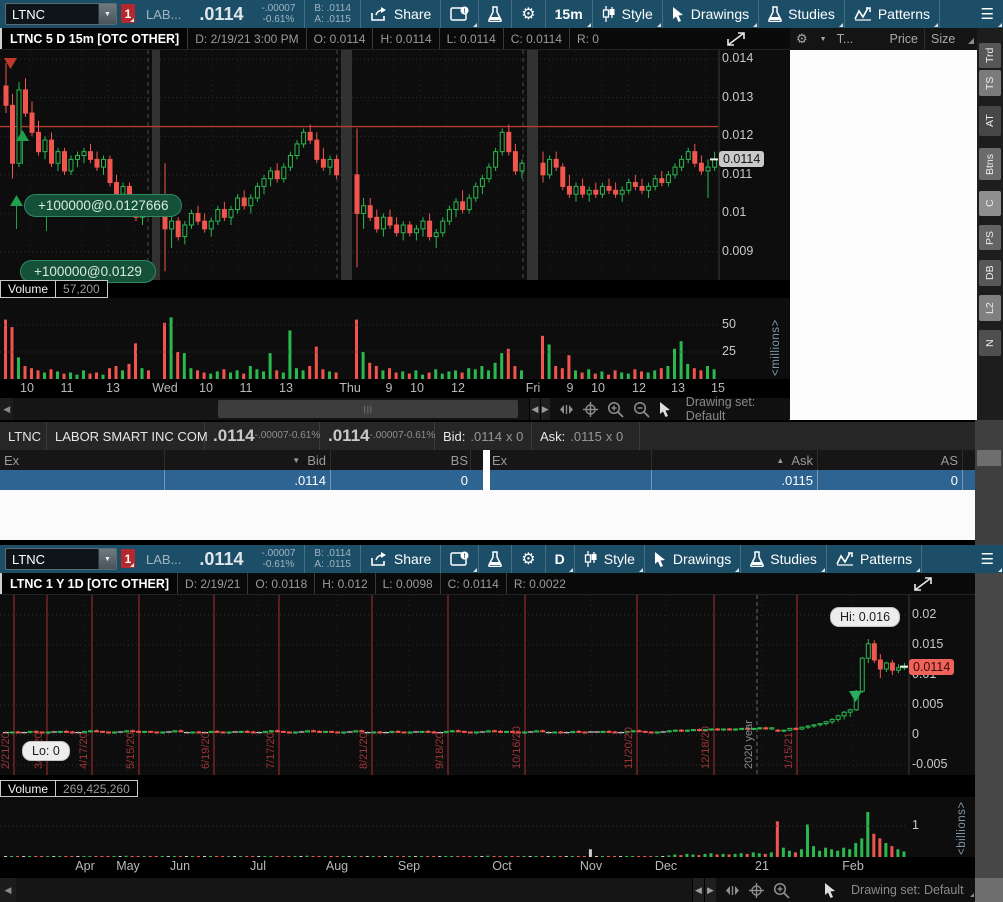 This screenshot has height=902, width=1003. I want to click on chart1-volume-canvas, so click(395, 338).